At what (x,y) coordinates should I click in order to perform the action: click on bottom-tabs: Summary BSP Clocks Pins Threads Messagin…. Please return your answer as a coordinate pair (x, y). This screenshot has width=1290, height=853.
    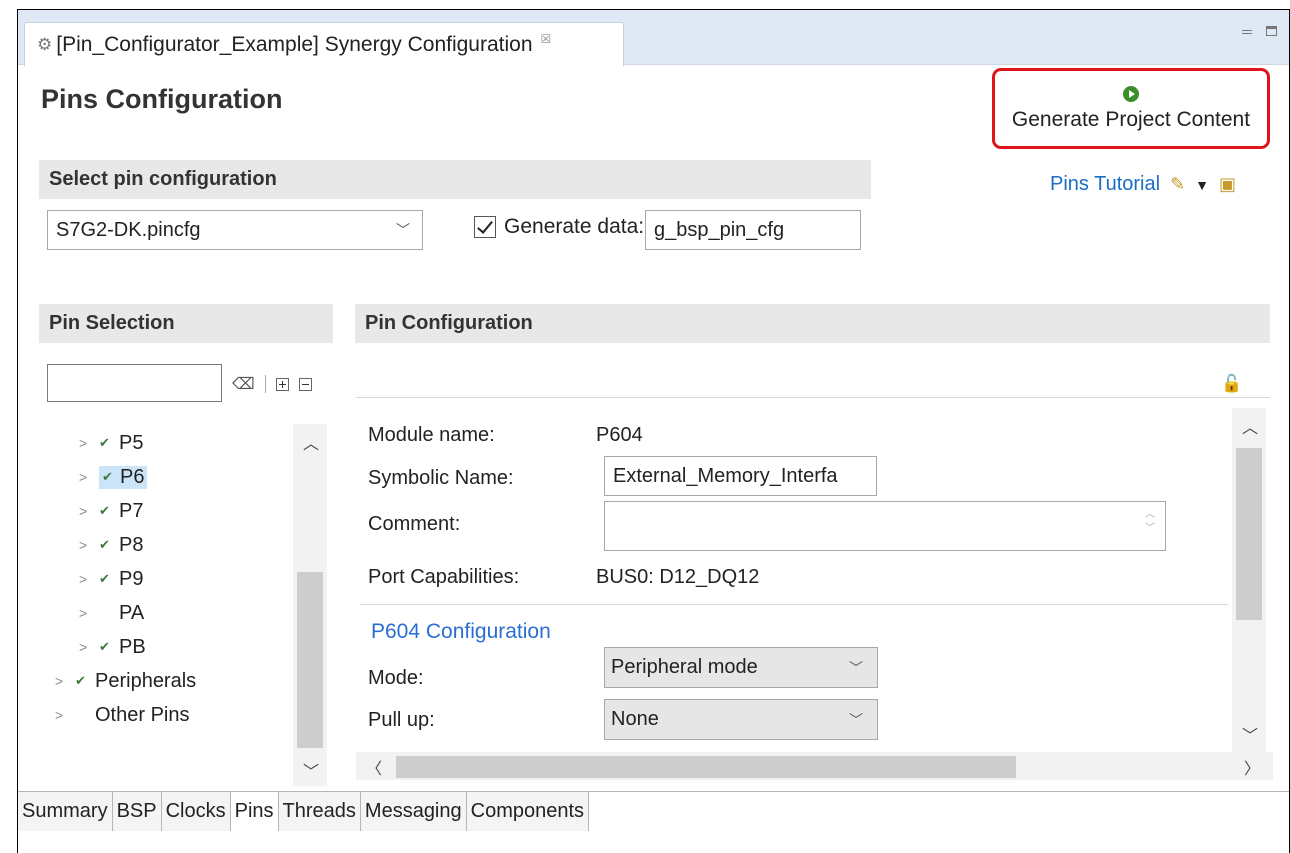
    Looking at the image, I should click on (653, 811).